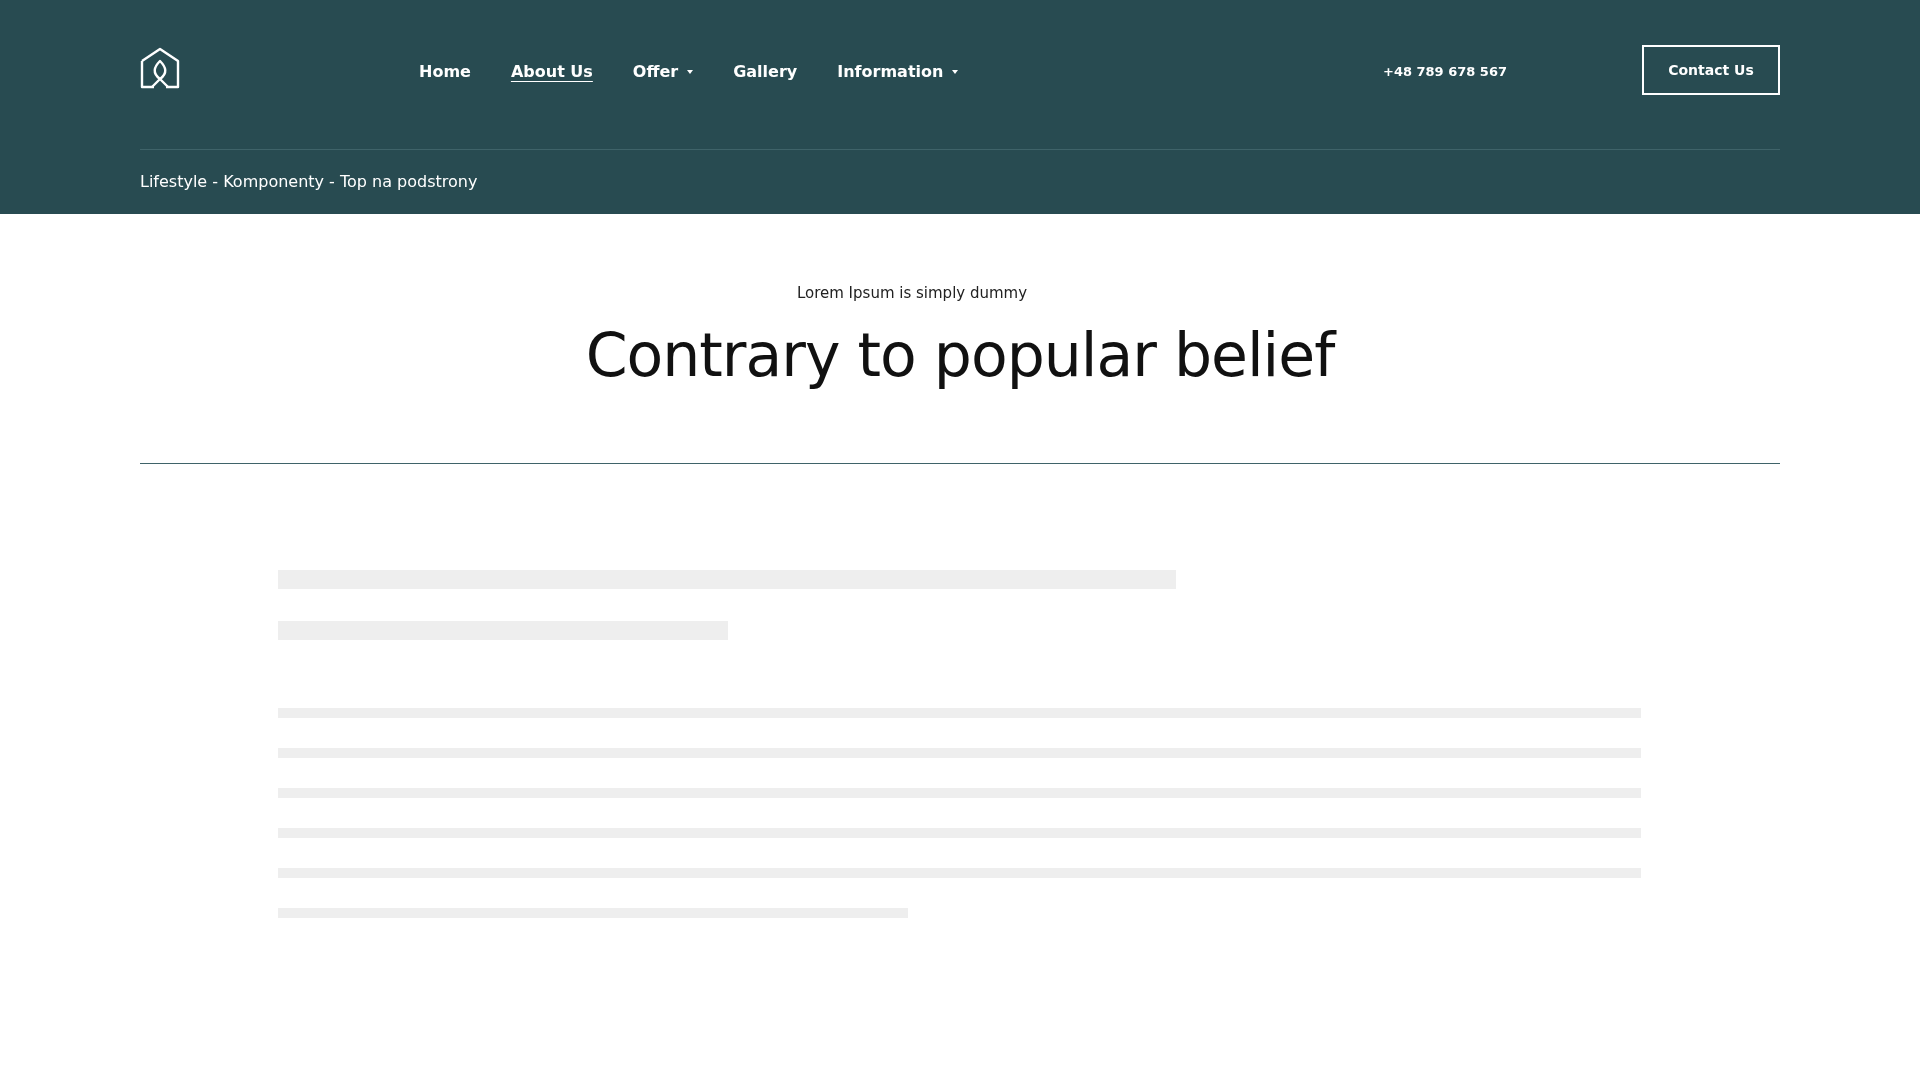 The image size is (1920, 1080). I want to click on intro-subtitle: Lorem Ipsum is simply dummy, so click(912, 293).